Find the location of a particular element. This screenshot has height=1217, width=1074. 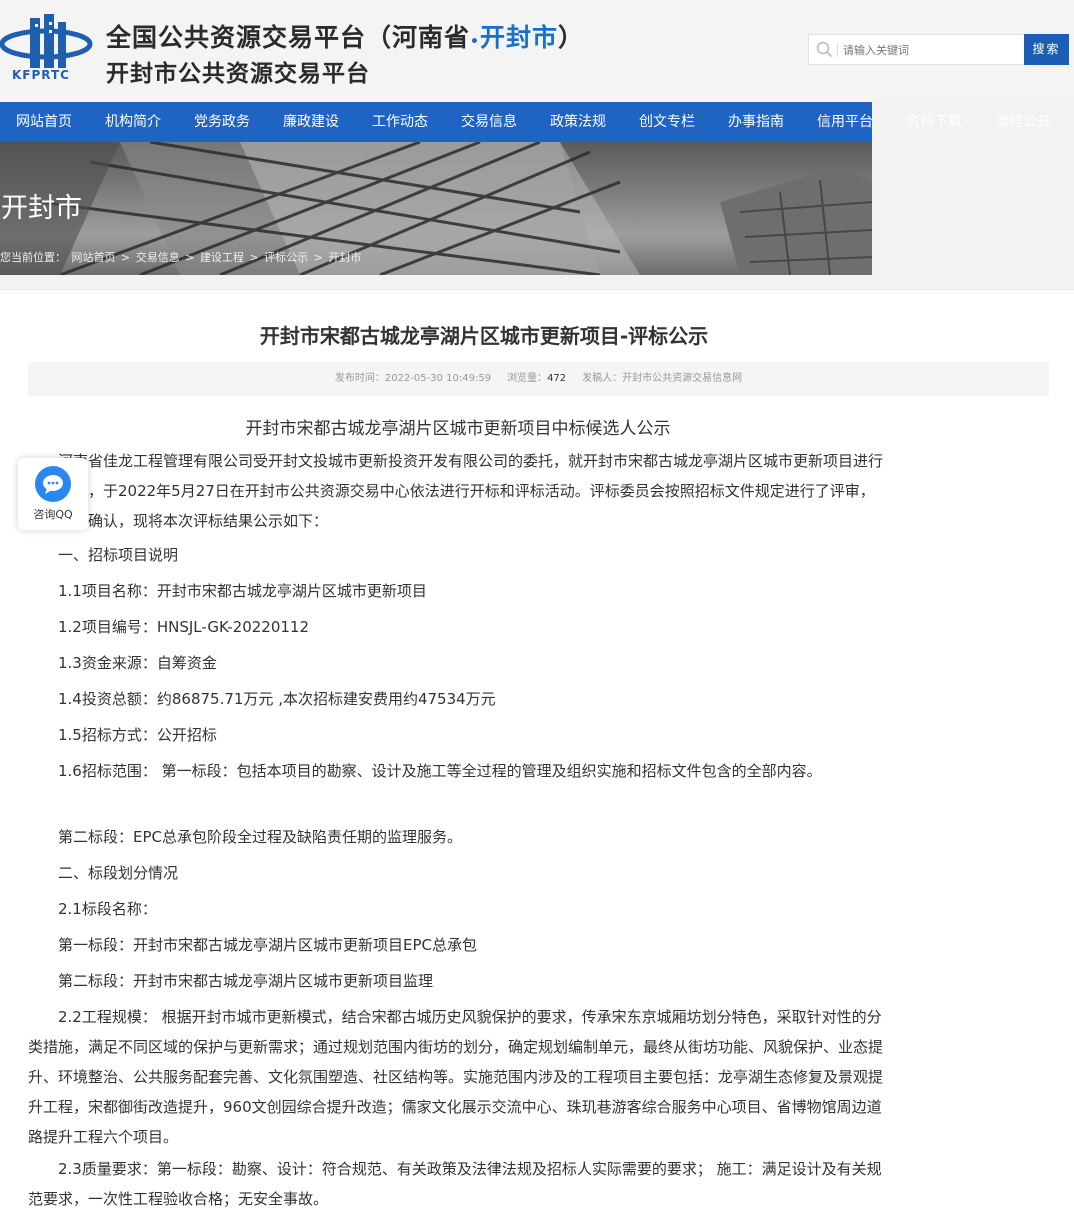

article-paragraph: 1.5招标方式：公开招标 is located at coordinates (122, 735).